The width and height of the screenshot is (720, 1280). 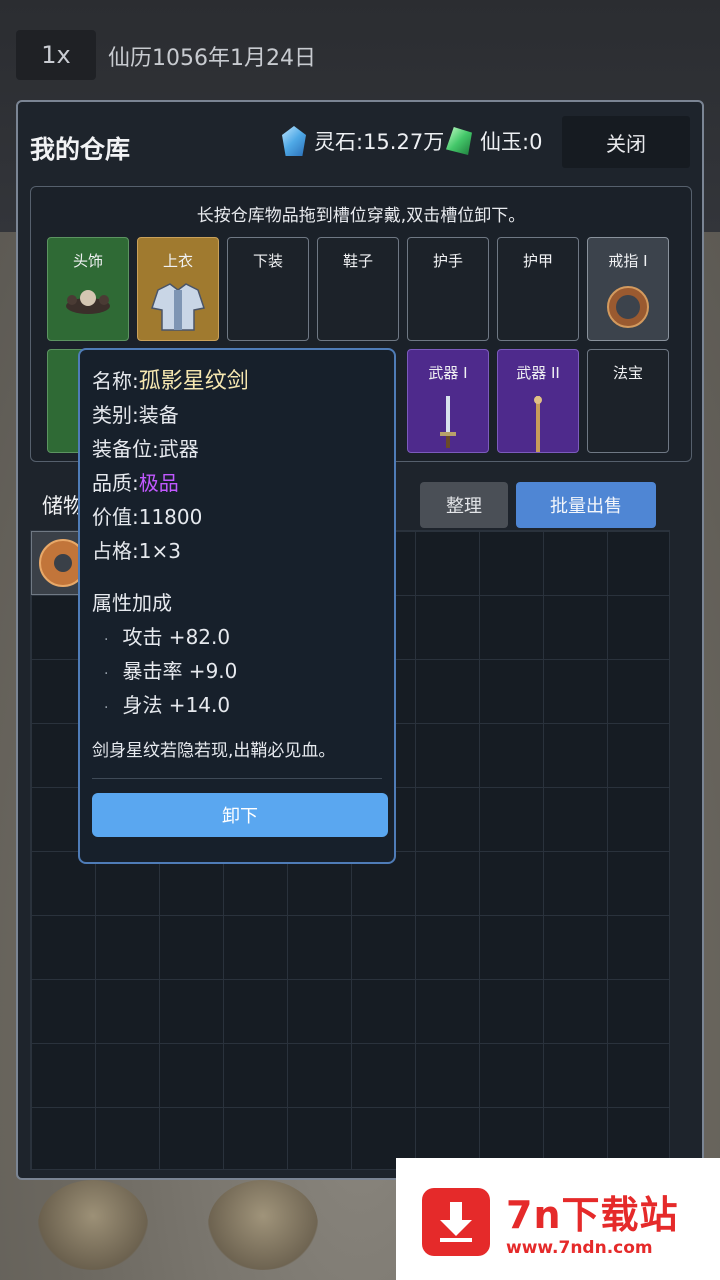 I want to click on game-date: 仙历1056年1月24日, so click(x=212, y=58).